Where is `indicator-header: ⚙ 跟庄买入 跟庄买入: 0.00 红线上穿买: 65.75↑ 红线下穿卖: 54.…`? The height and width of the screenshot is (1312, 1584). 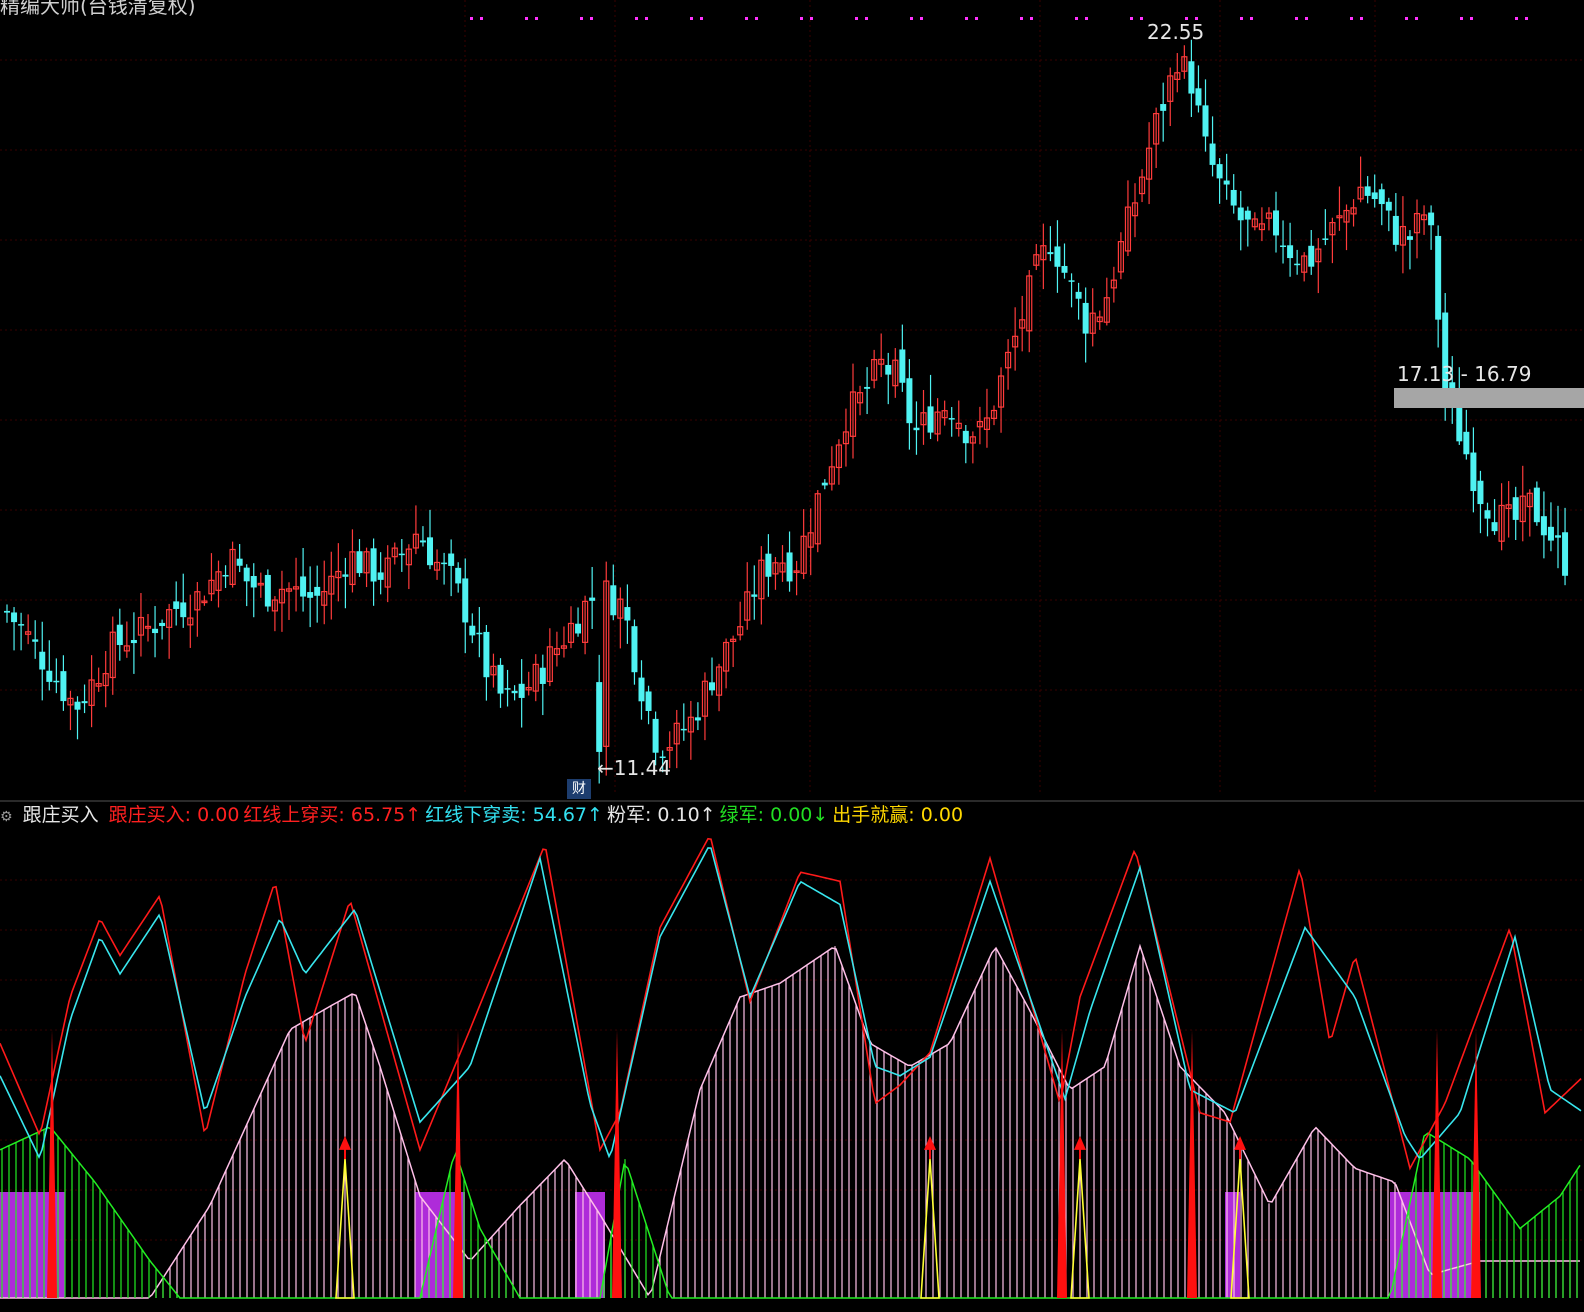 indicator-header: ⚙ 跟庄买入 跟庄买入: 0.00 红线上穿买: 65.75↑ 红线下穿卖: 54.… is located at coordinates (485, 815).